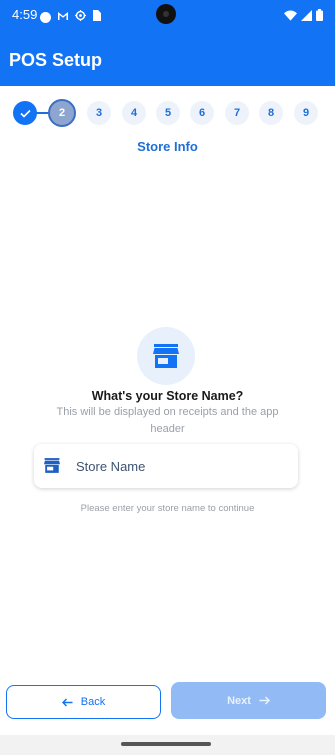 Image resolution: width=335 pixels, height=755 pixels. What do you see at coordinates (167, 508) in the screenshot?
I see `store-name-hint: Please enter your store name to continue` at bounding box center [167, 508].